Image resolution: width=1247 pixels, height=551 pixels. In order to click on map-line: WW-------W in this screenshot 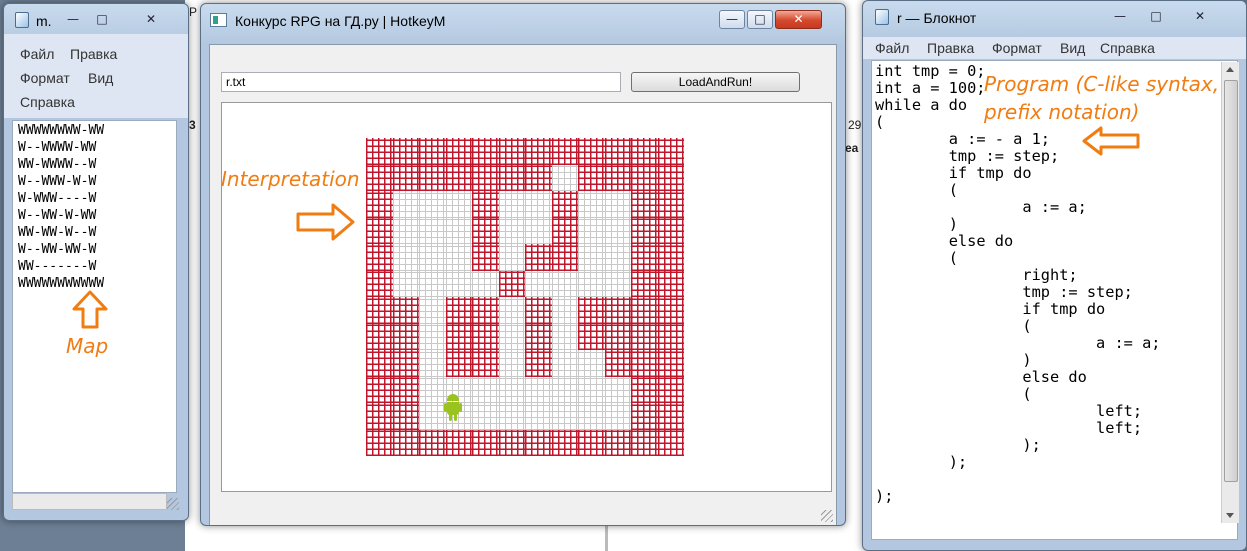, I will do `click(57, 266)`.